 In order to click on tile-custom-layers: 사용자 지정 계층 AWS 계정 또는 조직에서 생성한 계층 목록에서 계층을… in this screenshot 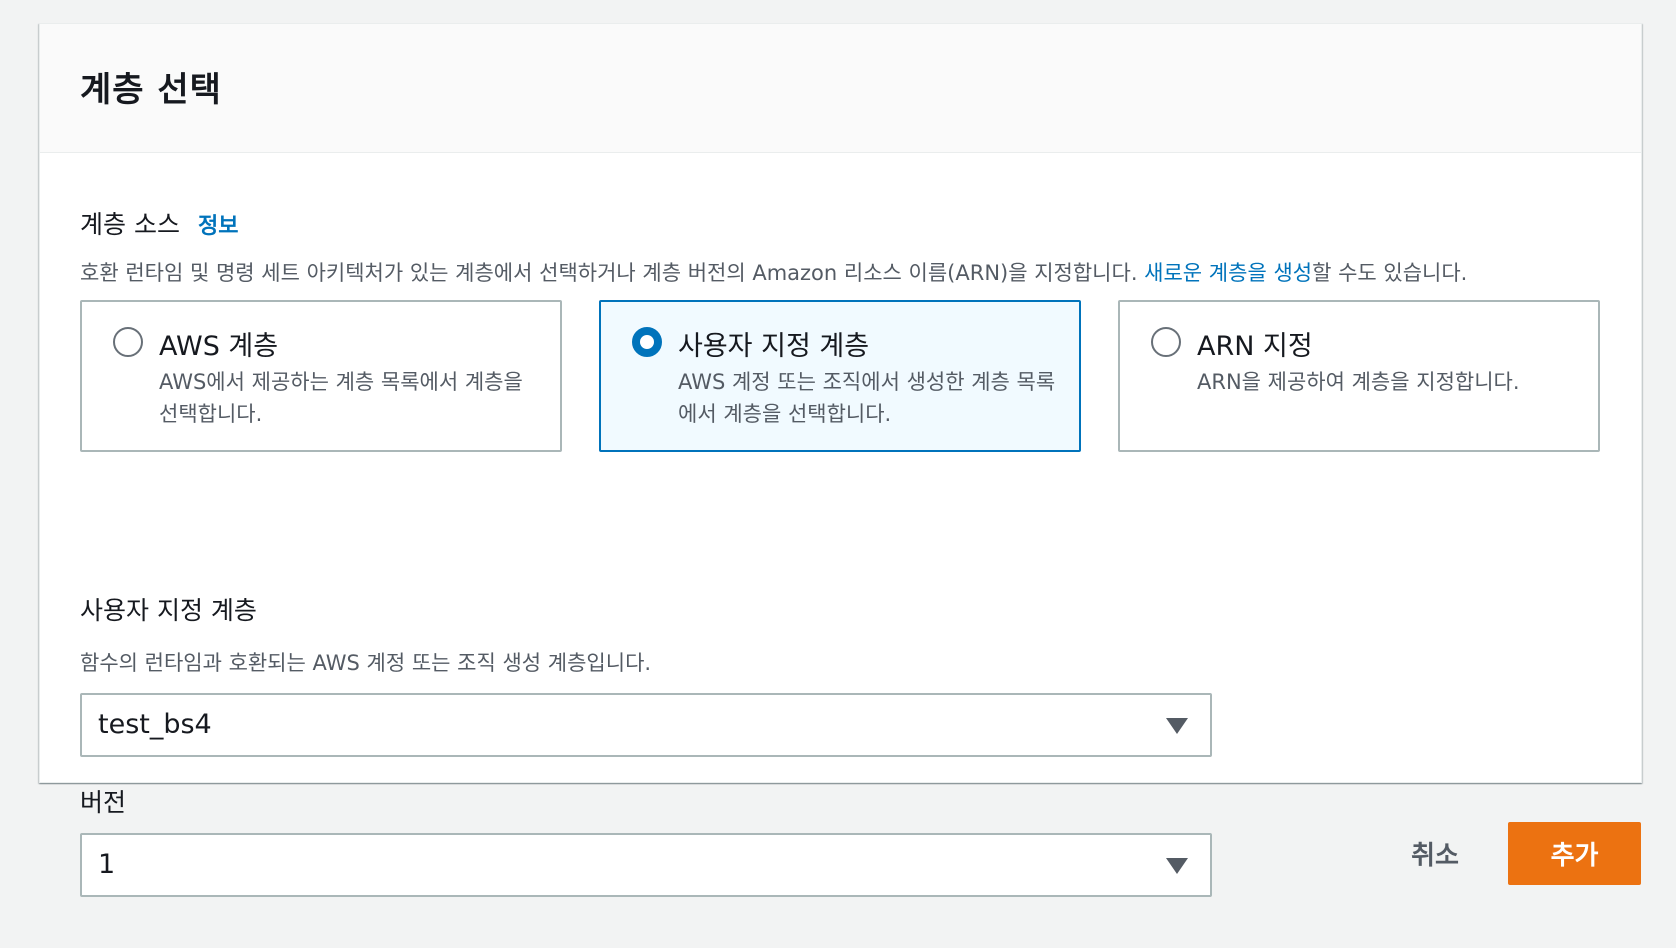, I will do `click(840, 376)`.